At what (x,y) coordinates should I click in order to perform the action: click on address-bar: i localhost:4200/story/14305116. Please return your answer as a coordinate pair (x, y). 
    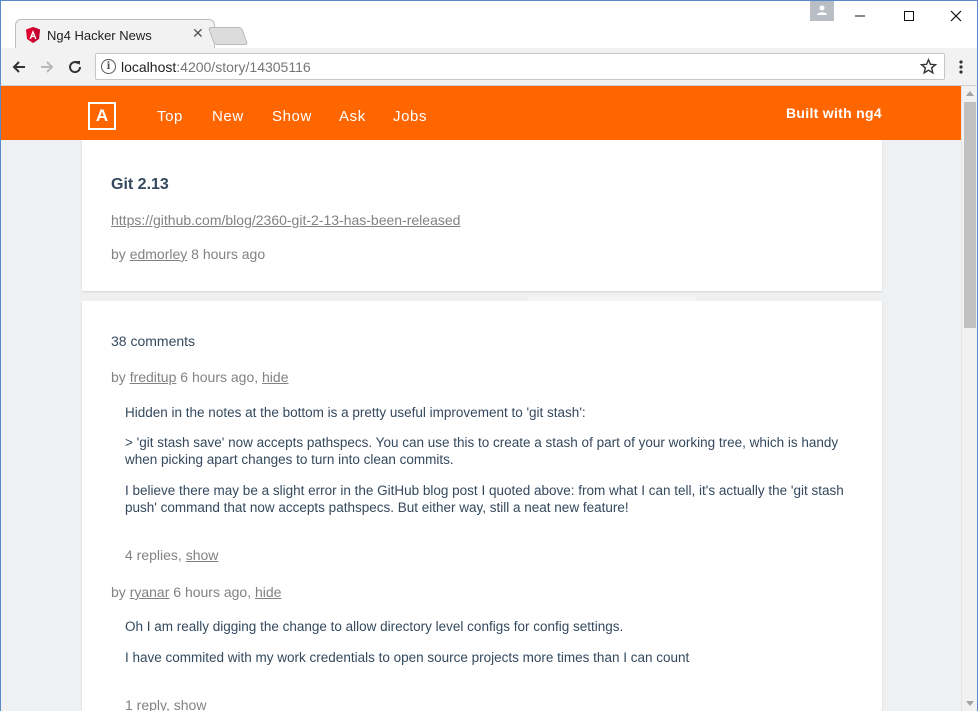
    Looking at the image, I should click on (520, 66).